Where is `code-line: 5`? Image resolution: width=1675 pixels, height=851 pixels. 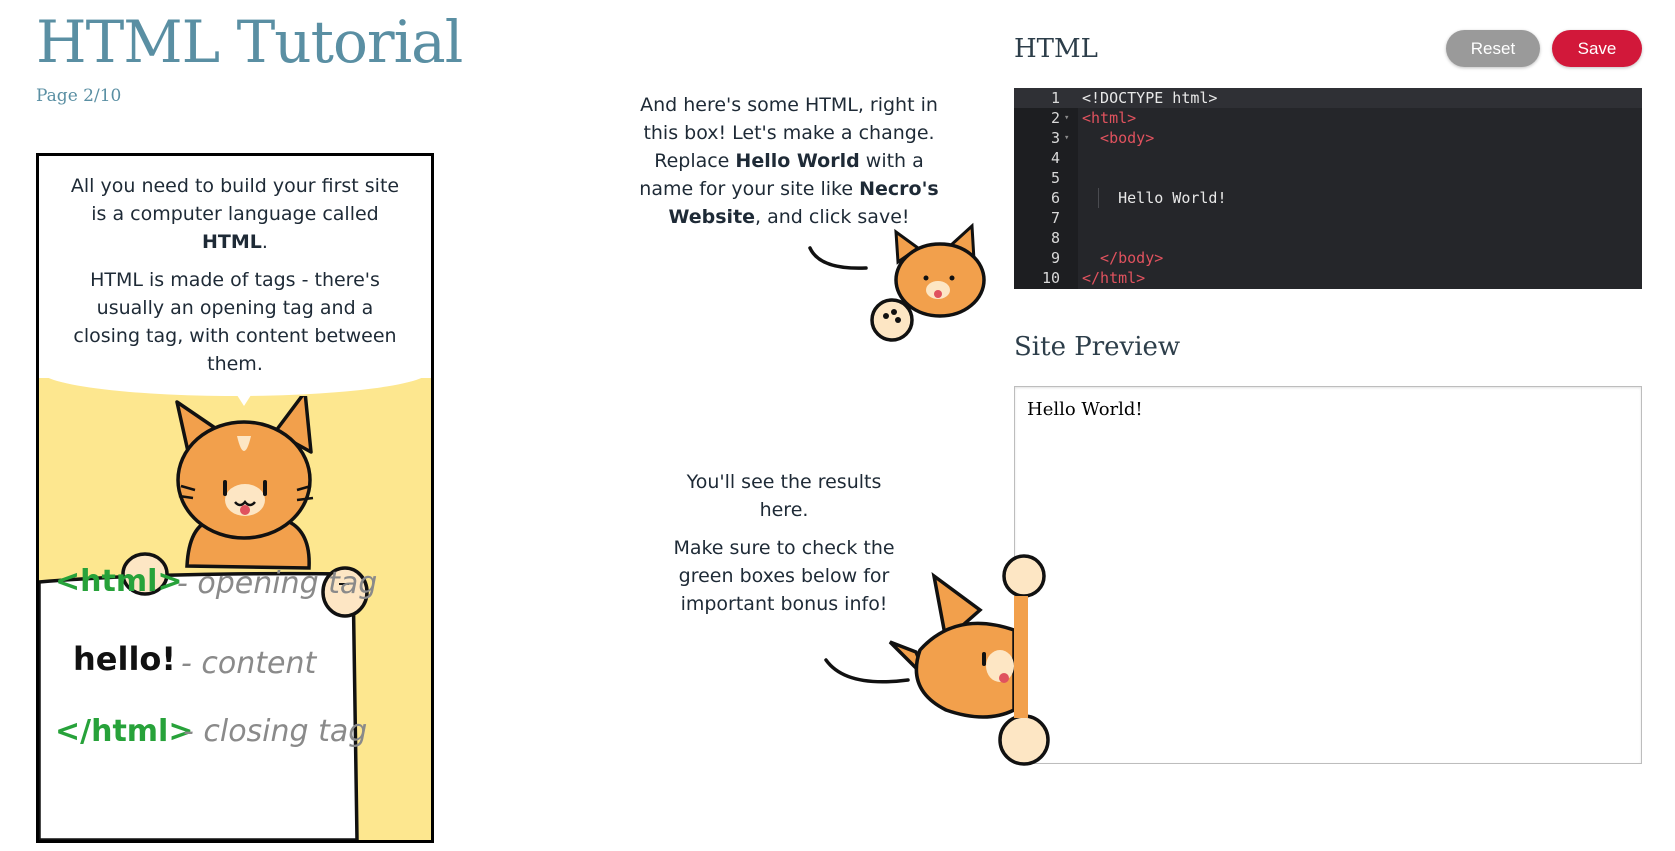 code-line: 5 is located at coordinates (1328, 178).